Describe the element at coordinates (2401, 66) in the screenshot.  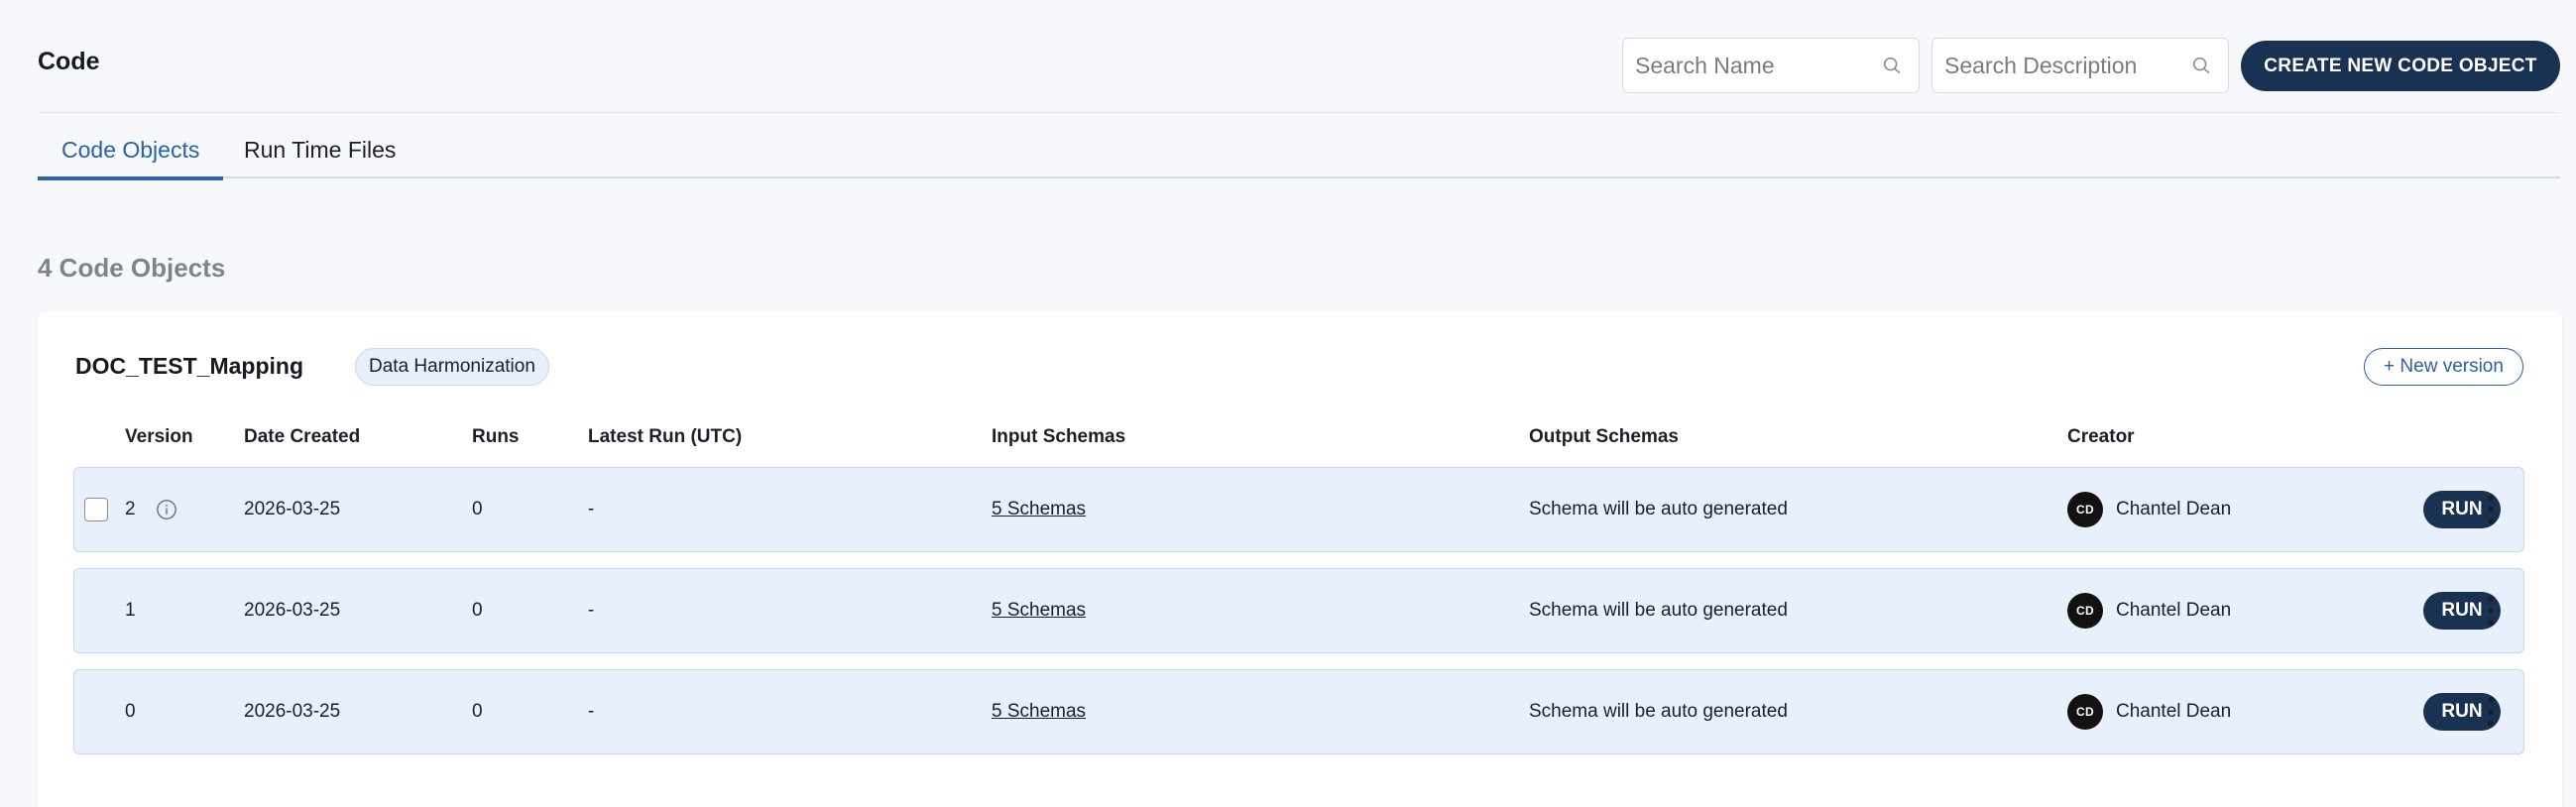
I see `create-new-code-object-button: CREATE NEW CODE OBJECT` at that location.